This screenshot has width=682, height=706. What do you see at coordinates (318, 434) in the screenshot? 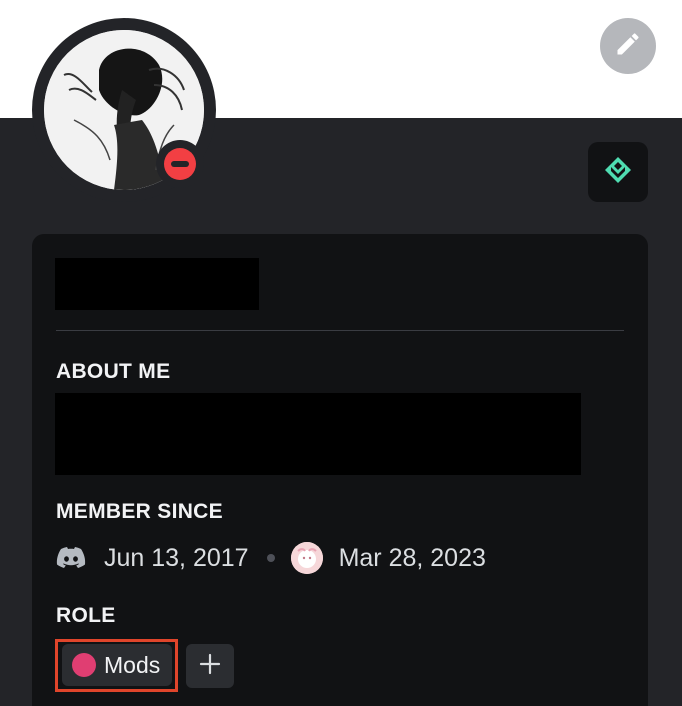
I see `about-me-text-redacted` at bounding box center [318, 434].